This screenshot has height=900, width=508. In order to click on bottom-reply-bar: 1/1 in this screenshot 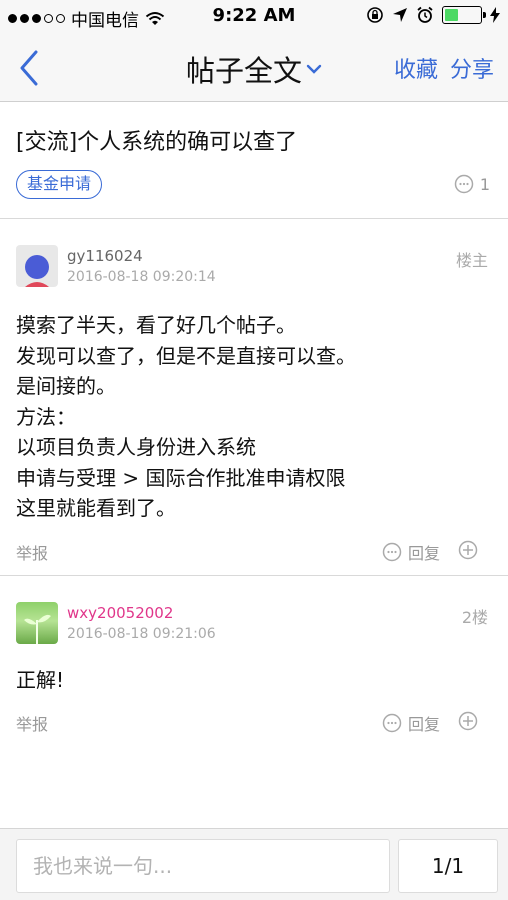, I will do `click(254, 864)`.